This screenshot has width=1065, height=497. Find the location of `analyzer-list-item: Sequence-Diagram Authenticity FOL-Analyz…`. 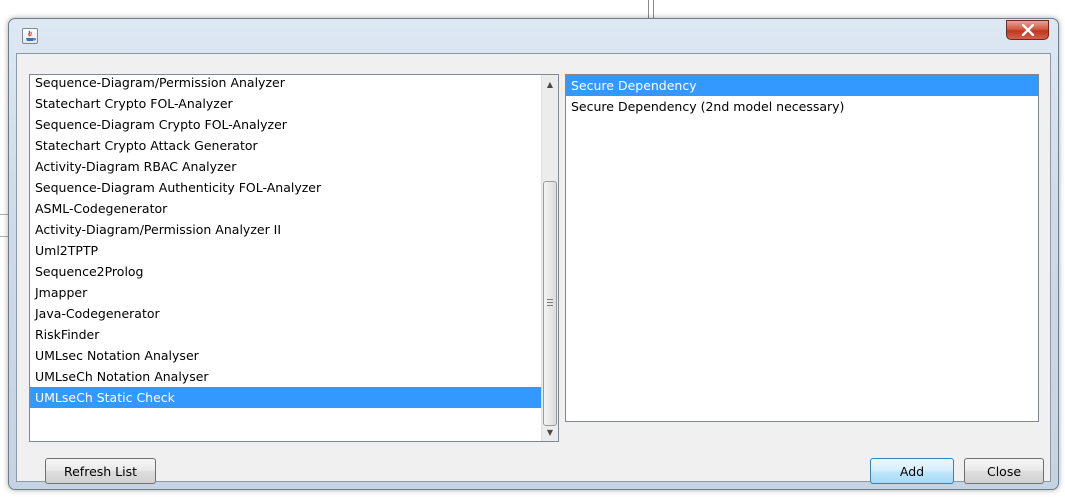

analyzer-list-item: Sequence-Diagram Authenticity FOL-Analyz… is located at coordinates (286, 187).